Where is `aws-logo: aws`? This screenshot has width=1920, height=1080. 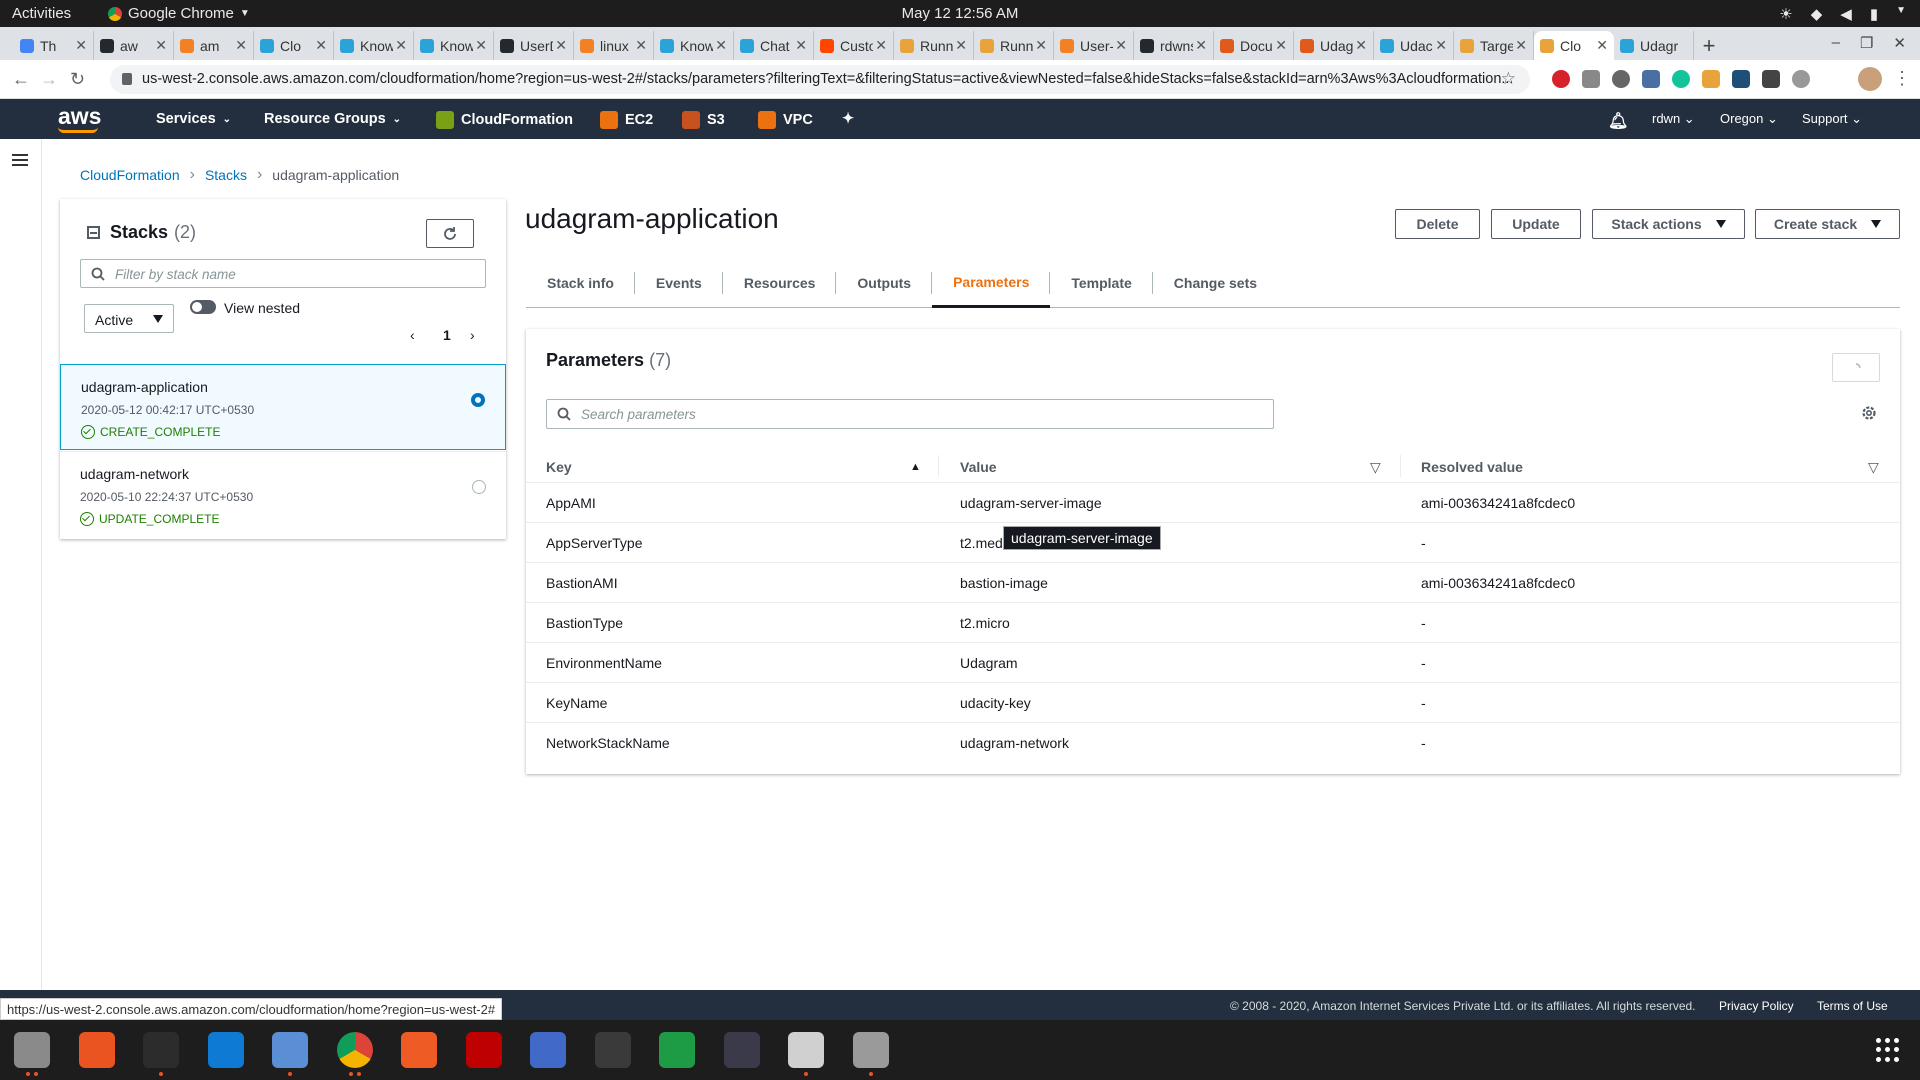
aws-logo: aws is located at coordinates (79, 116).